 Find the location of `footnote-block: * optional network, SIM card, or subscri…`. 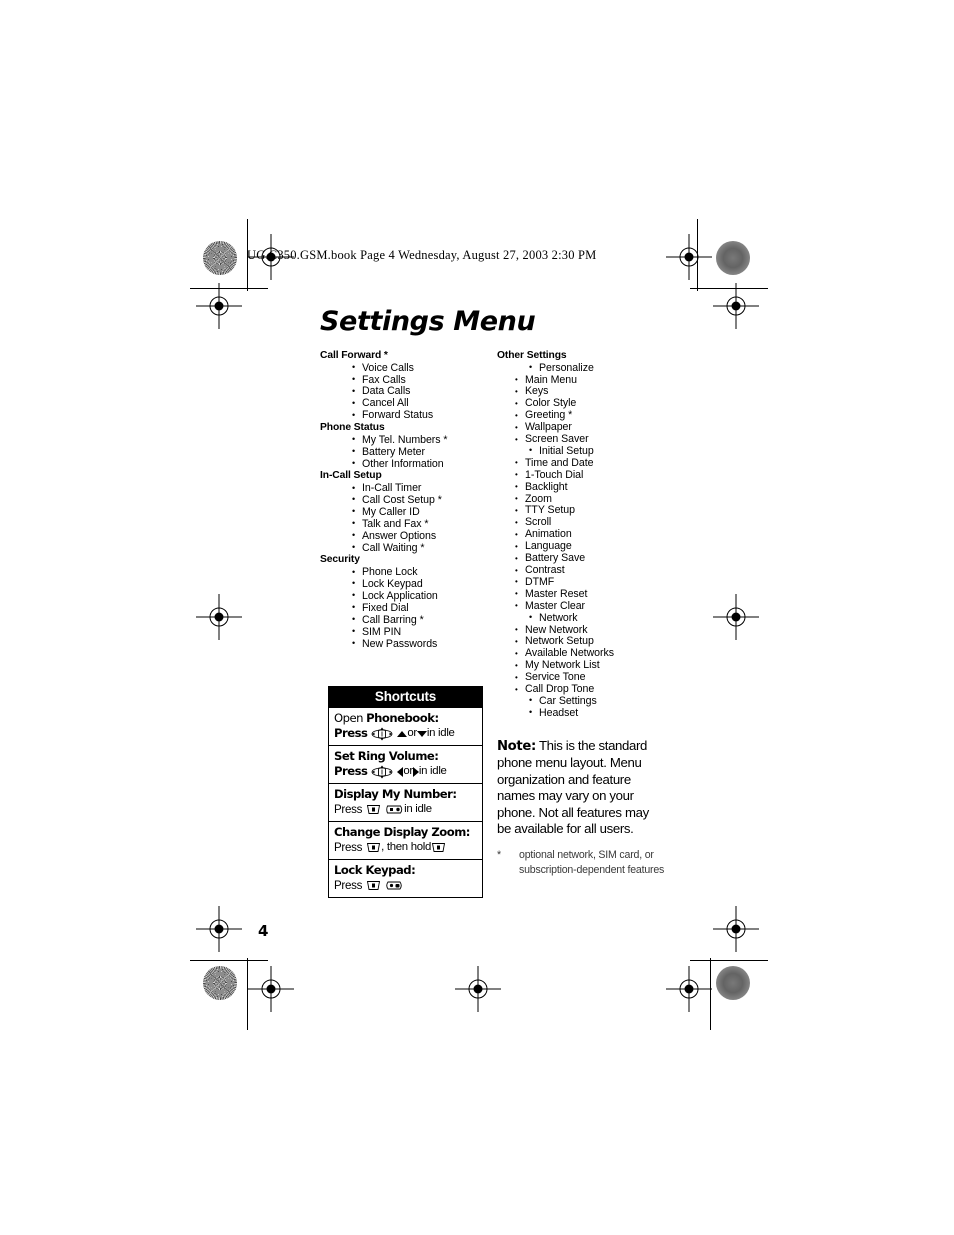

footnote-block: * optional network, SIM card, or subscri… is located at coordinates (584, 863).